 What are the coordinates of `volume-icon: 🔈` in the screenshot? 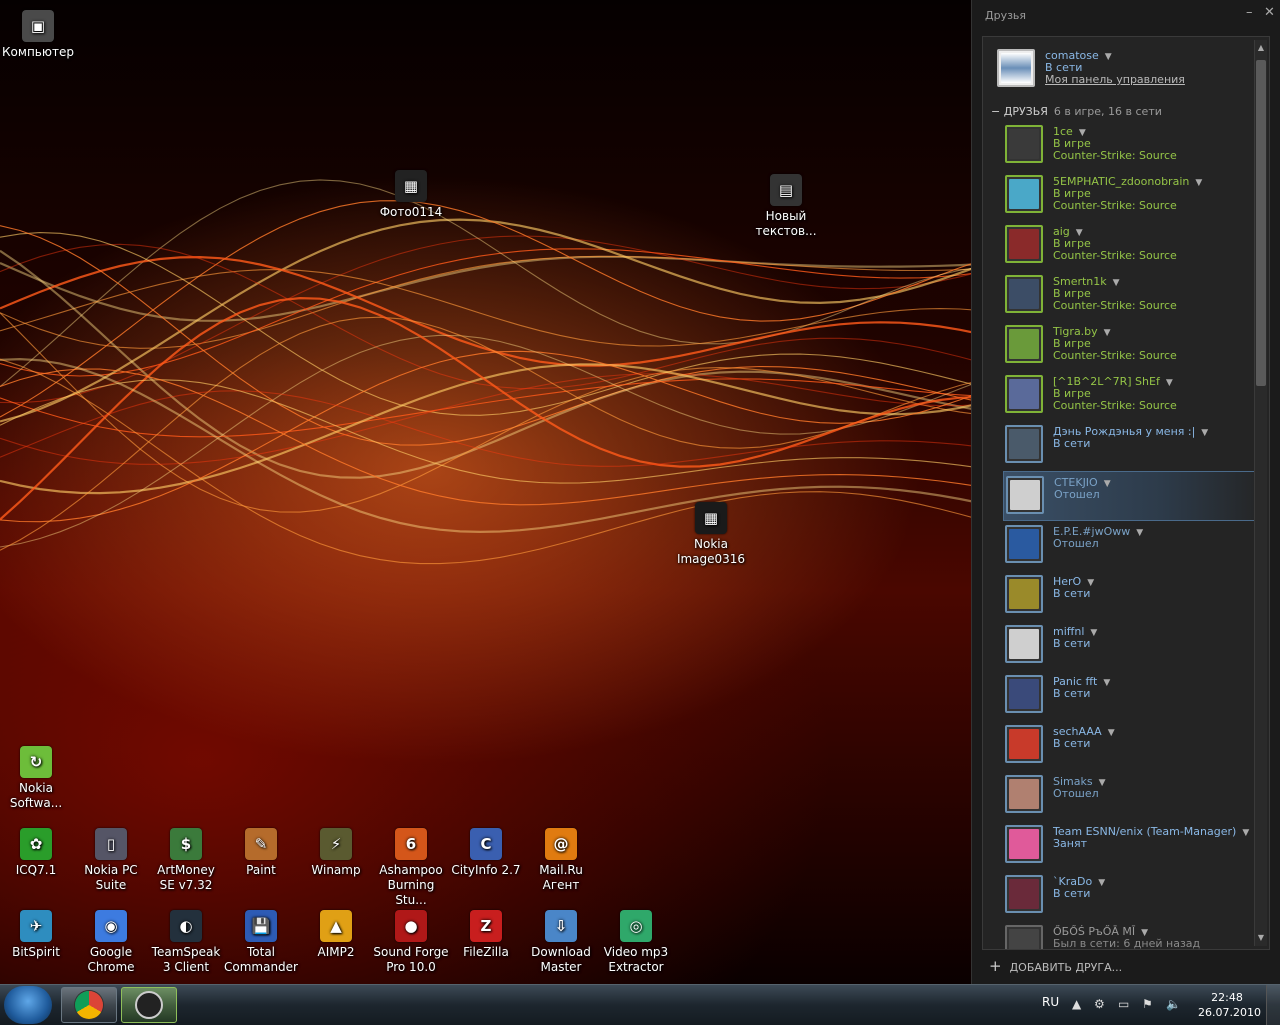 It's located at (1173, 1004).